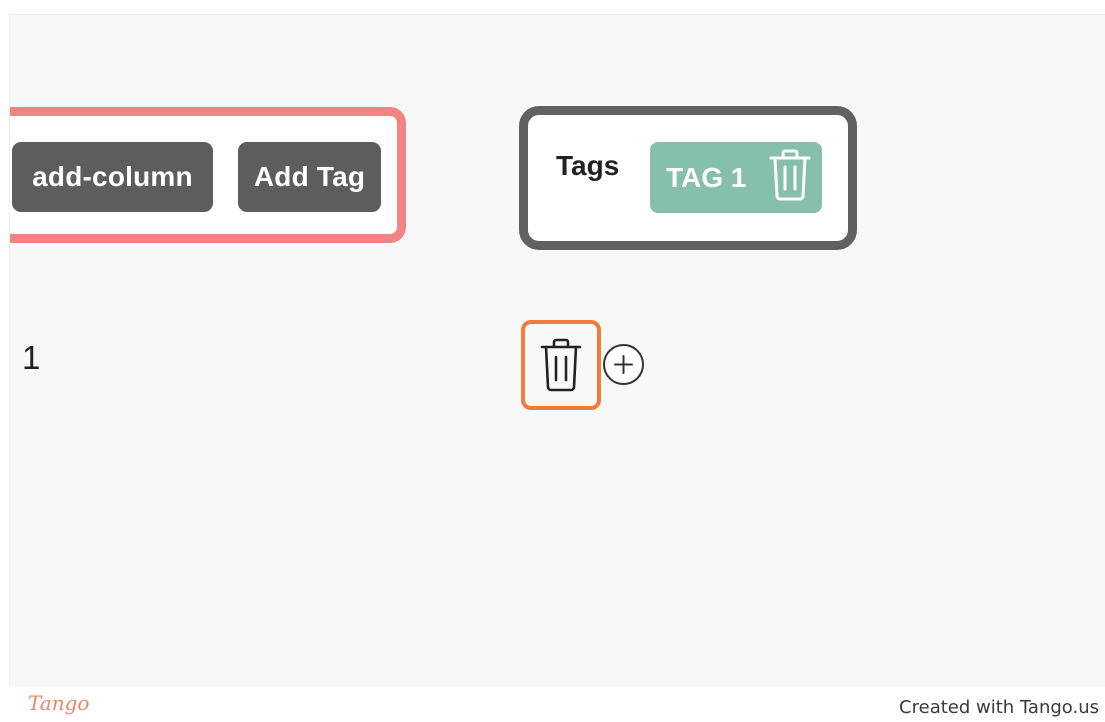  What do you see at coordinates (59, 703) in the screenshot?
I see `tango-logo: Tango` at bounding box center [59, 703].